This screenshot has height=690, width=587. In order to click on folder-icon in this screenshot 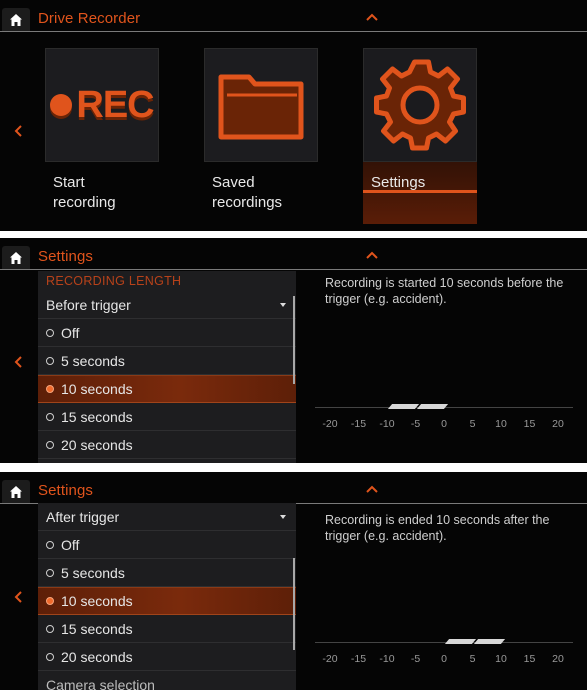, I will do `click(261, 107)`.